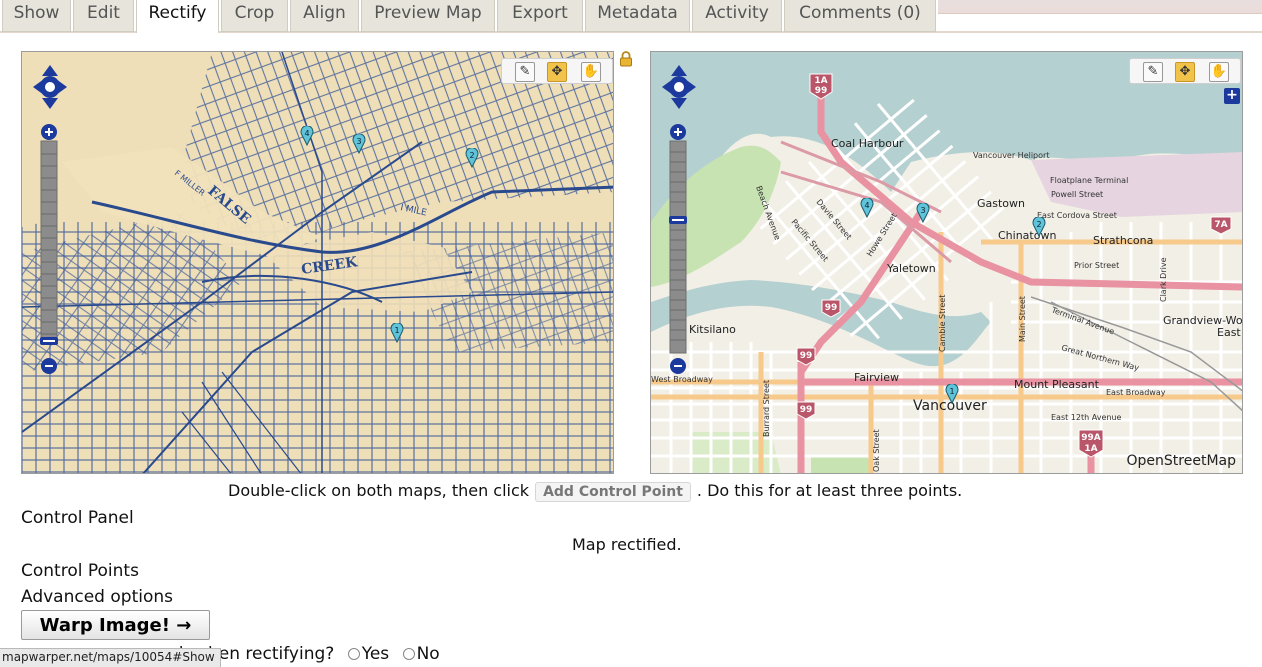 The height and width of the screenshot is (667, 1262). What do you see at coordinates (428, 654) in the screenshot?
I see `mask-no-label: No` at bounding box center [428, 654].